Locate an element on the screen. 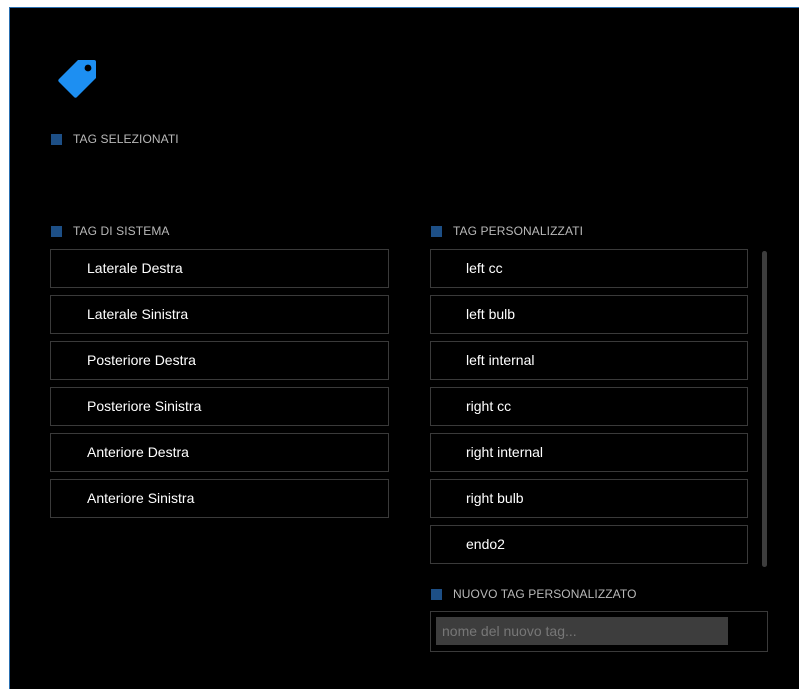  custom-tag-item: right cc is located at coordinates (589, 406).